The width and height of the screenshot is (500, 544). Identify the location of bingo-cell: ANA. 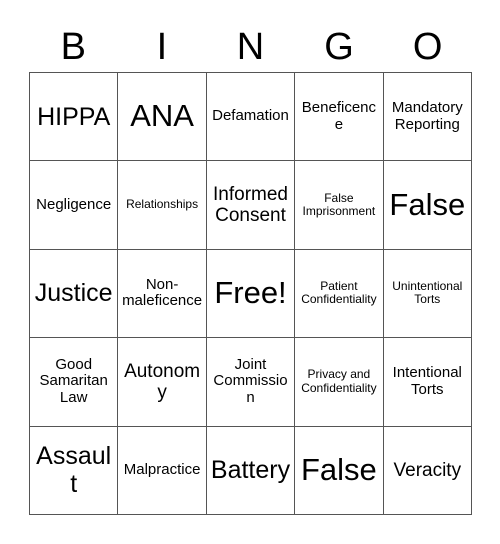
(162, 117).